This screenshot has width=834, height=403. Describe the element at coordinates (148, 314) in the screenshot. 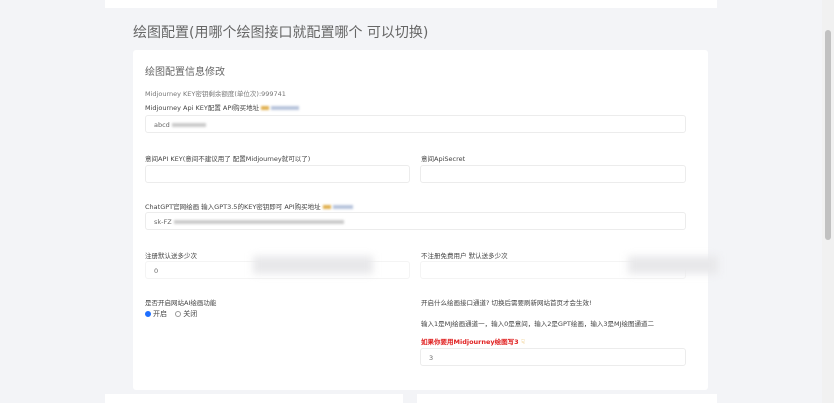

I see `radio-selected-icon` at that location.